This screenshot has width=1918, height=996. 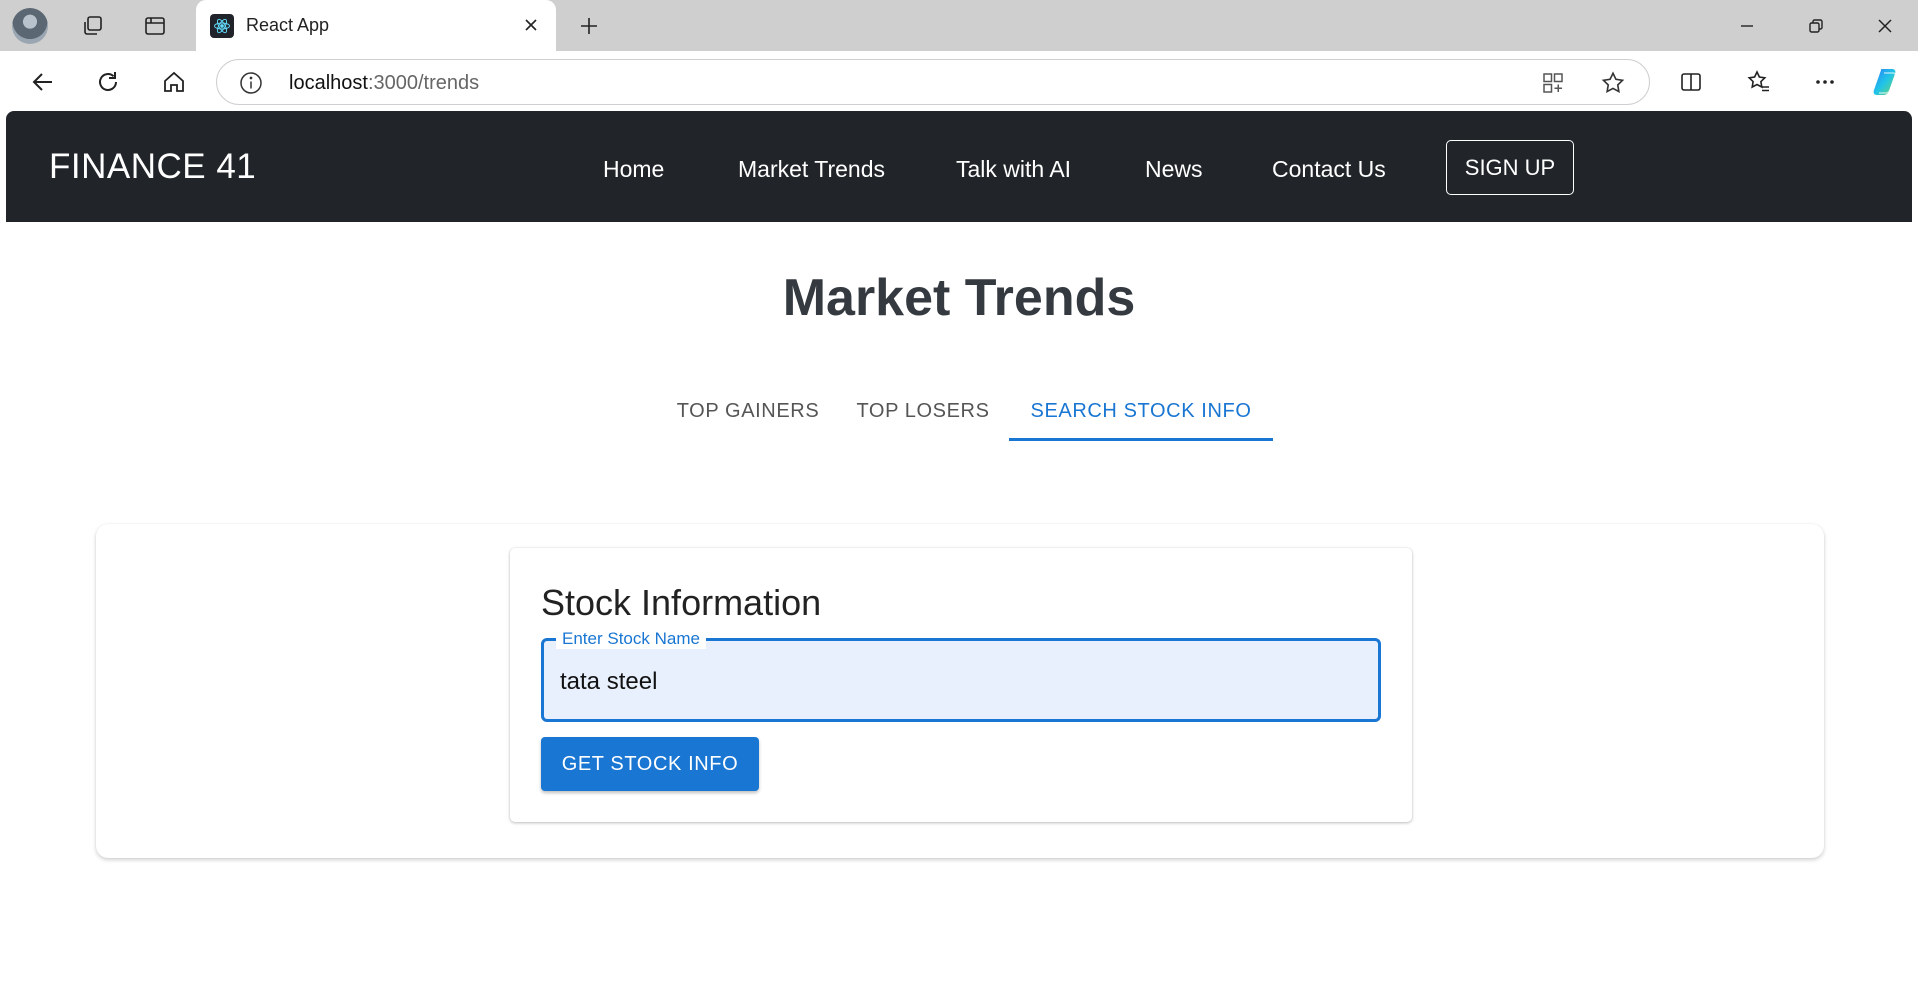 What do you see at coordinates (1885, 26) in the screenshot?
I see `window-close-icon` at bounding box center [1885, 26].